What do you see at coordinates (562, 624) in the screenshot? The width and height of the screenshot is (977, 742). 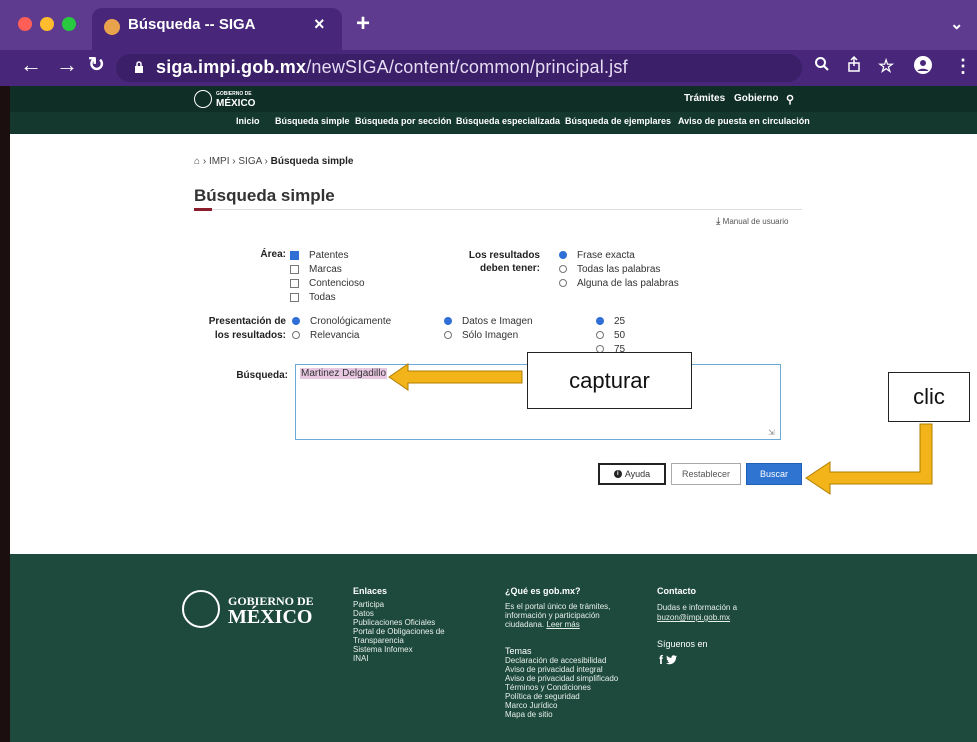 I see `read-more-link: Leer más` at bounding box center [562, 624].